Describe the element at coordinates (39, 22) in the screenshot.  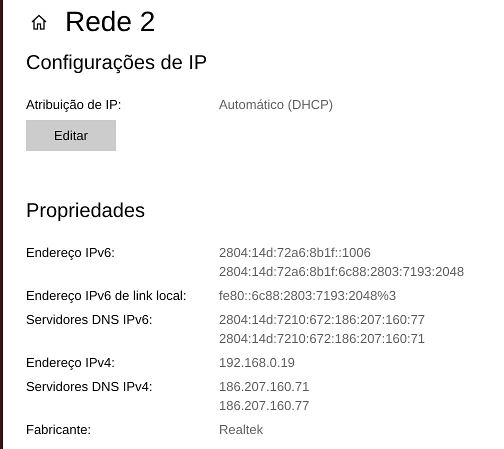
I see `home-icon` at that location.